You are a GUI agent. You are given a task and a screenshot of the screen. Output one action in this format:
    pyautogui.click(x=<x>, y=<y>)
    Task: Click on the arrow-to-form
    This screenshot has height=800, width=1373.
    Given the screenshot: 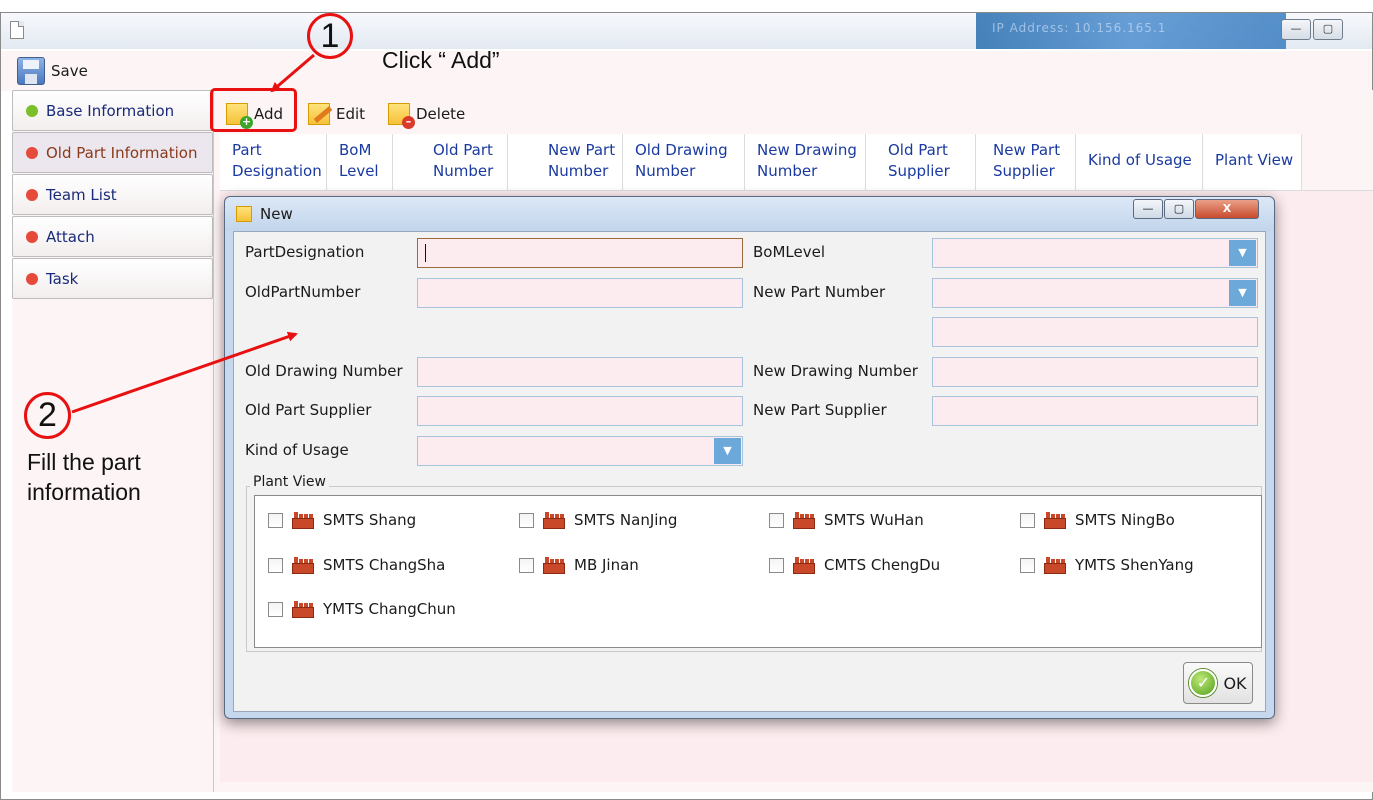 What is the action you would take?
    pyautogui.click(x=184, y=372)
    